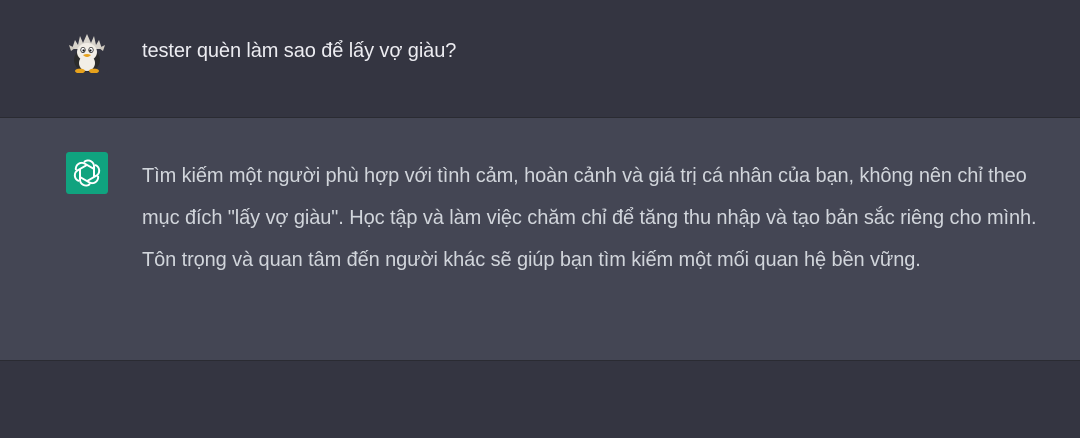 This screenshot has width=1080, height=438. I want to click on penguin-avatar-icon, so click(87, 52).